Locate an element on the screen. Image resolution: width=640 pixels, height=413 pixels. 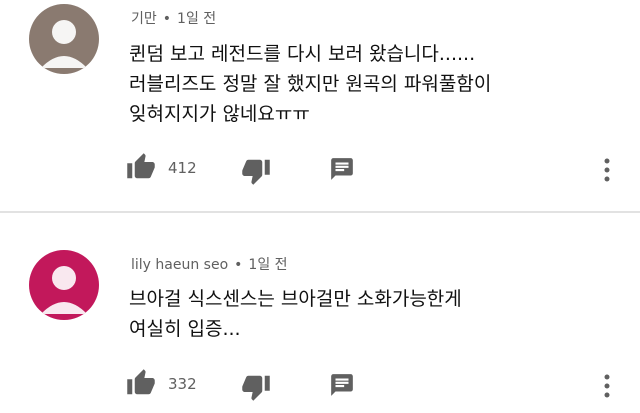
comment-line: 잊혀지지가 않네요ㅠㅠ is located at coordinates (219, 114).